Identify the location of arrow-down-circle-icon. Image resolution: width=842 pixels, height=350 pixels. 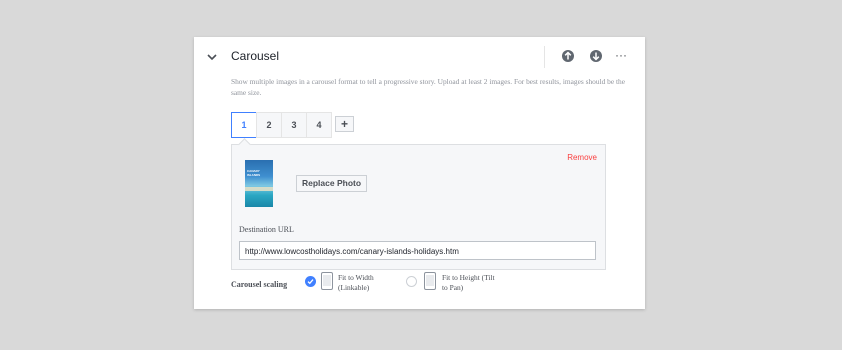
(596, 56).